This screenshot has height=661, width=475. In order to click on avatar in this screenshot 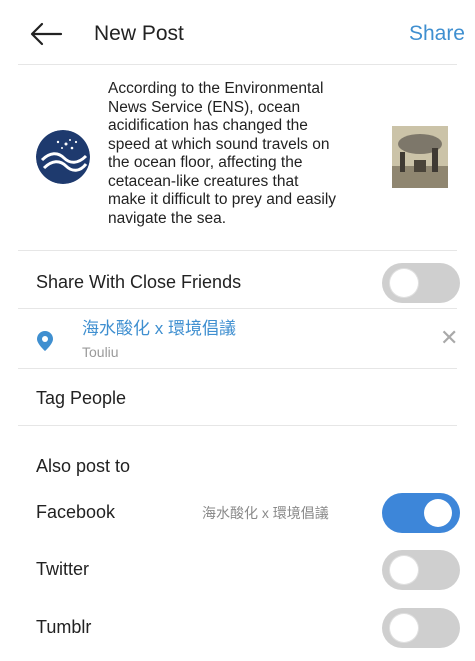, I will do `click(63, 157)`.